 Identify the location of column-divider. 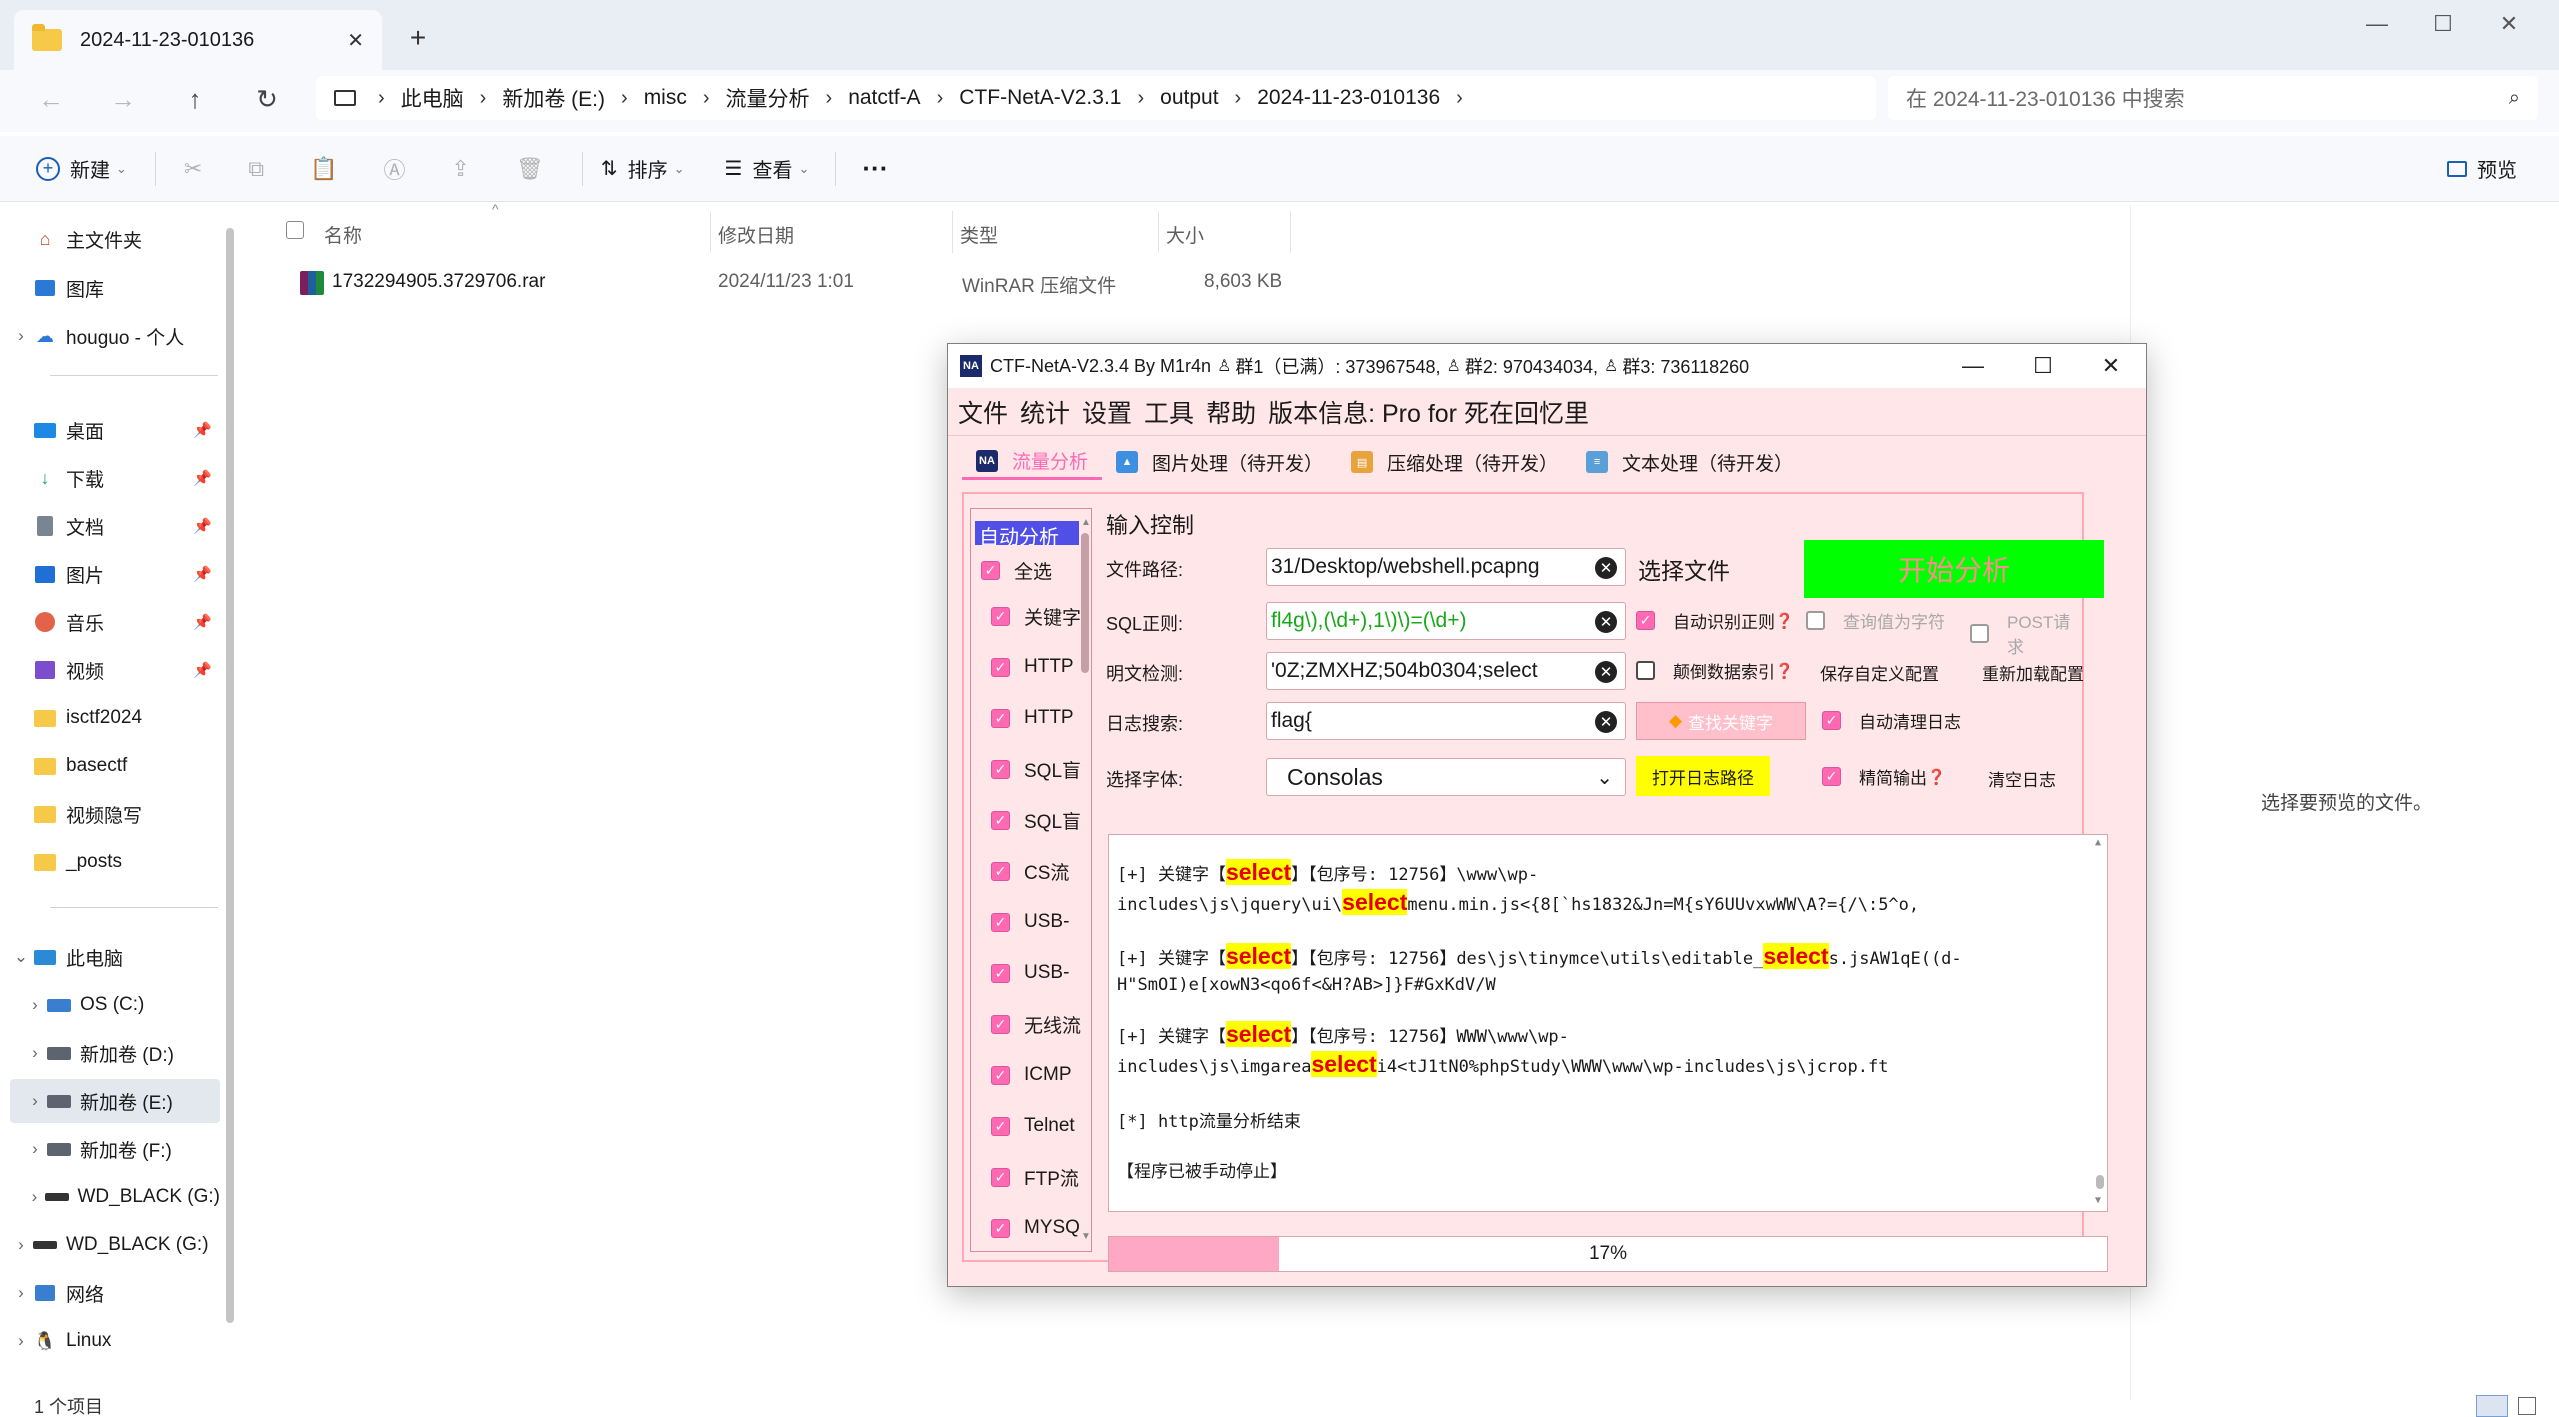
(1158, 232).